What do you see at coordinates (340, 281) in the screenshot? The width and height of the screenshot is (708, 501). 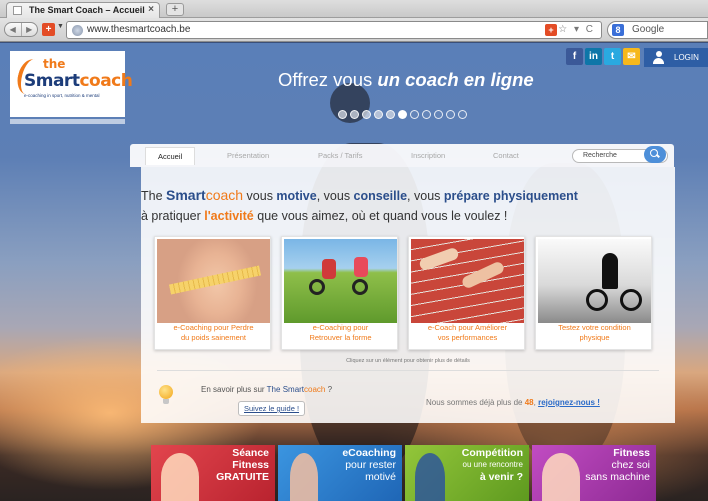 I see `card-image-cyclists` at bounding box center [340, 281].